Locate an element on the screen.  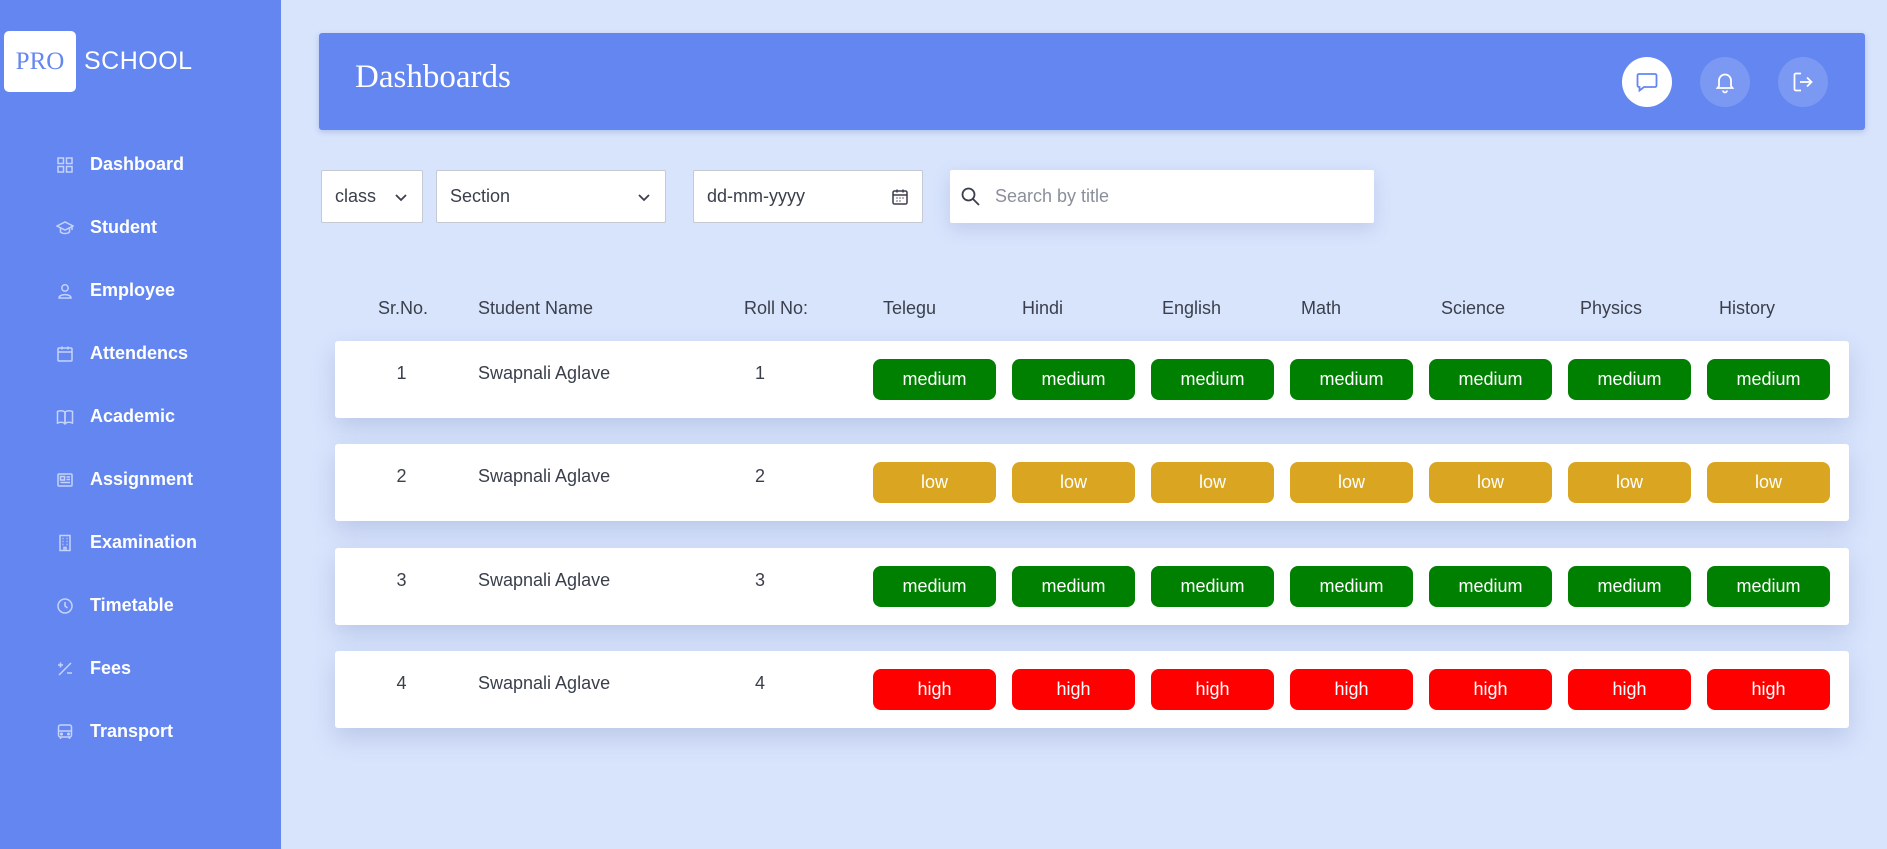
logout-icon is located at coordinates (1803, 82).